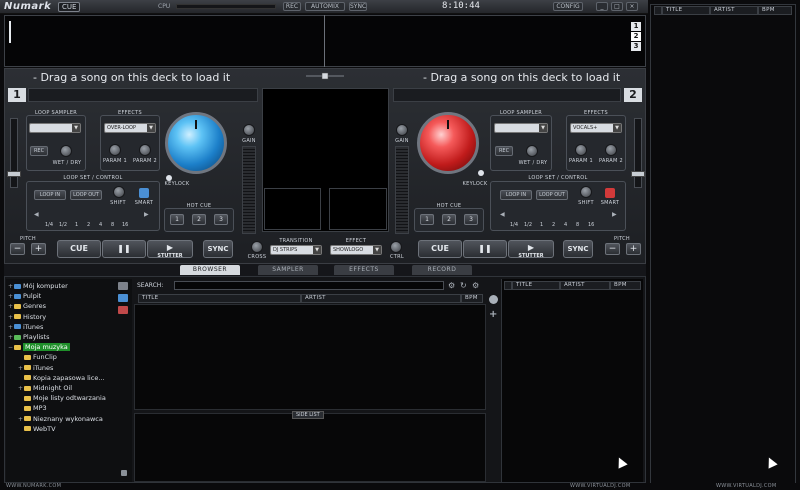 The width and height of the screenshot is (800, 490). Describe the element at coordinates (36, 214) in the screenshot. I see `deck-left-loop-prev-icon: ◀` at that location.